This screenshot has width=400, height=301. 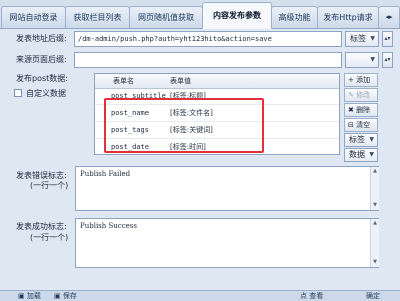 I want to click on post-url-label: 发表地址后缀:, so click(x=41, y=38).